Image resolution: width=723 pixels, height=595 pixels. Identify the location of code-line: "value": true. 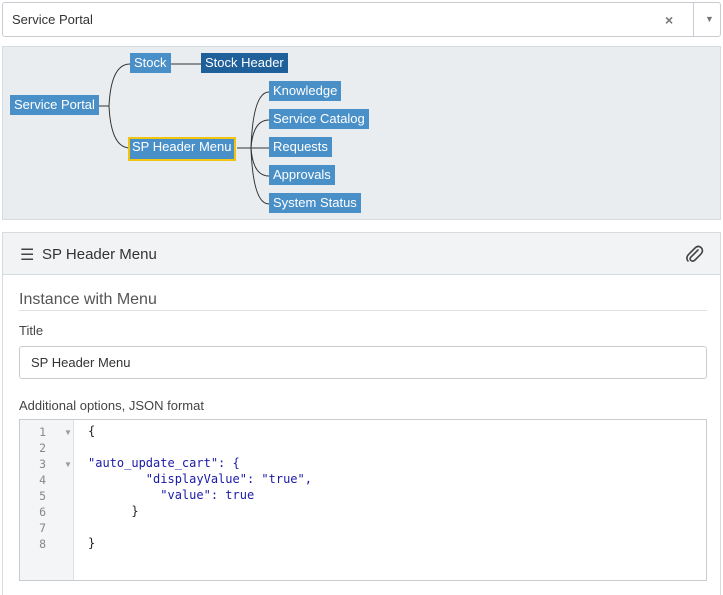
(171, 495).